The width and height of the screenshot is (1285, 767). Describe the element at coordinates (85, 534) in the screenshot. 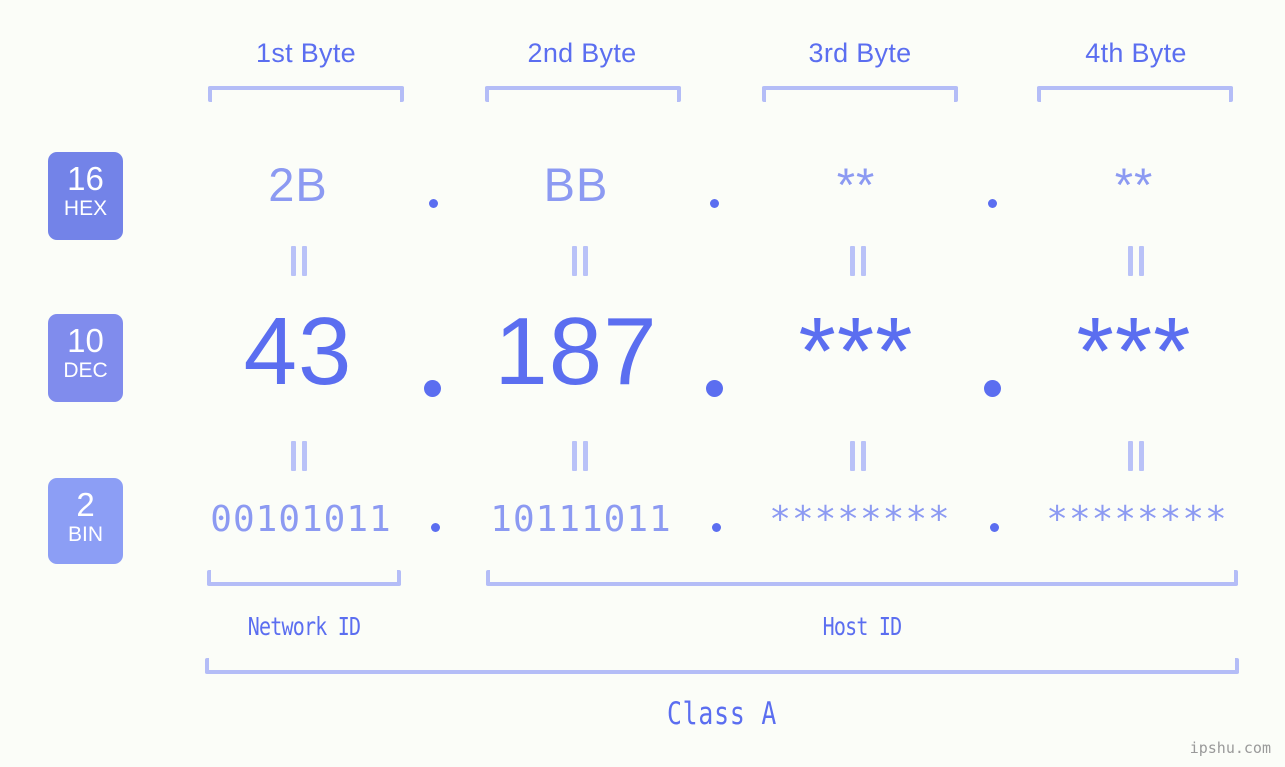

I see `radix-badge-bin-name: BIN` at that location.